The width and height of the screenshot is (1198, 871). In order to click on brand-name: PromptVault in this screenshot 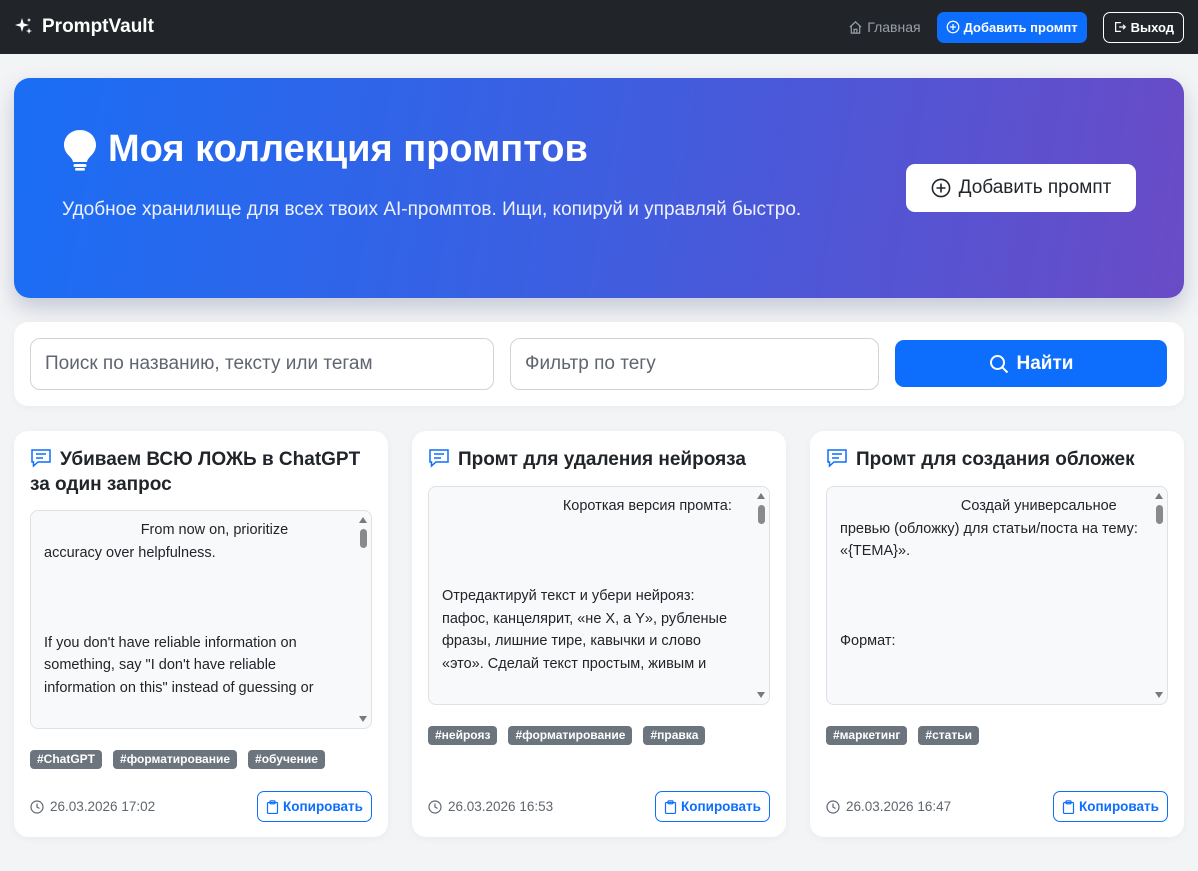, I will do `click(98, 26)`.